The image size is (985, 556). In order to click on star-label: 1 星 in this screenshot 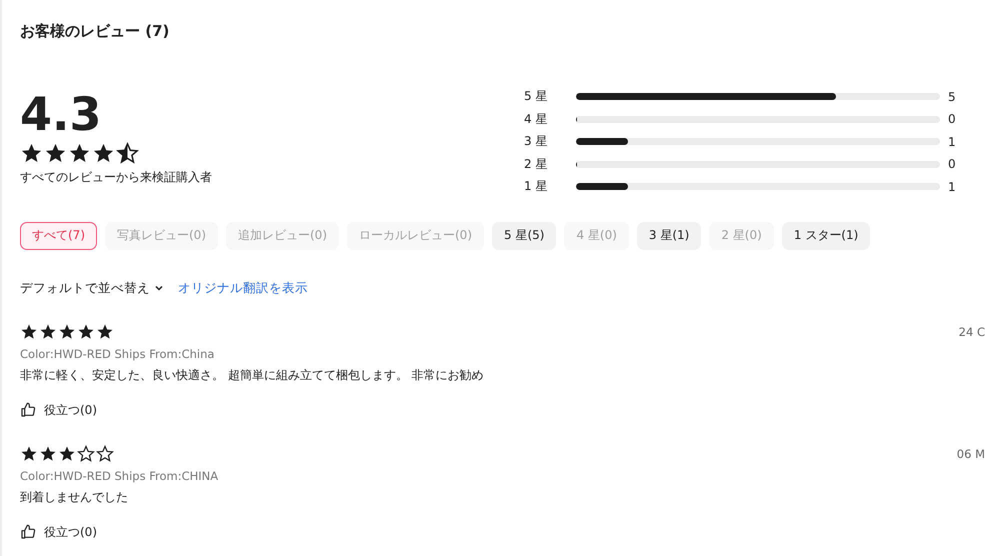, I will do `click(536, 187)`.